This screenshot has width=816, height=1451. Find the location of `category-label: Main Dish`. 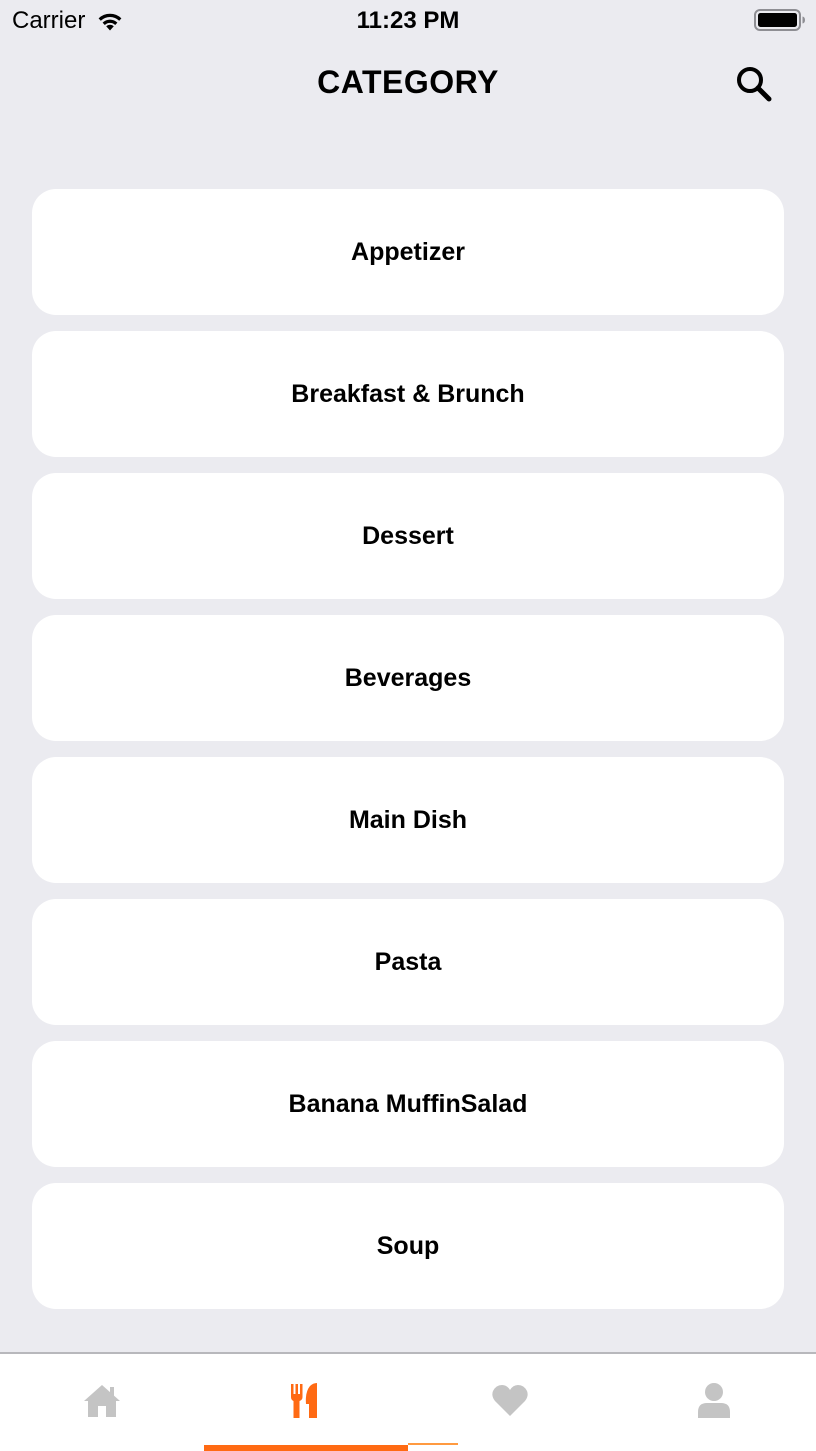

category-label: Main Dish is located at coordinates (408, 820).